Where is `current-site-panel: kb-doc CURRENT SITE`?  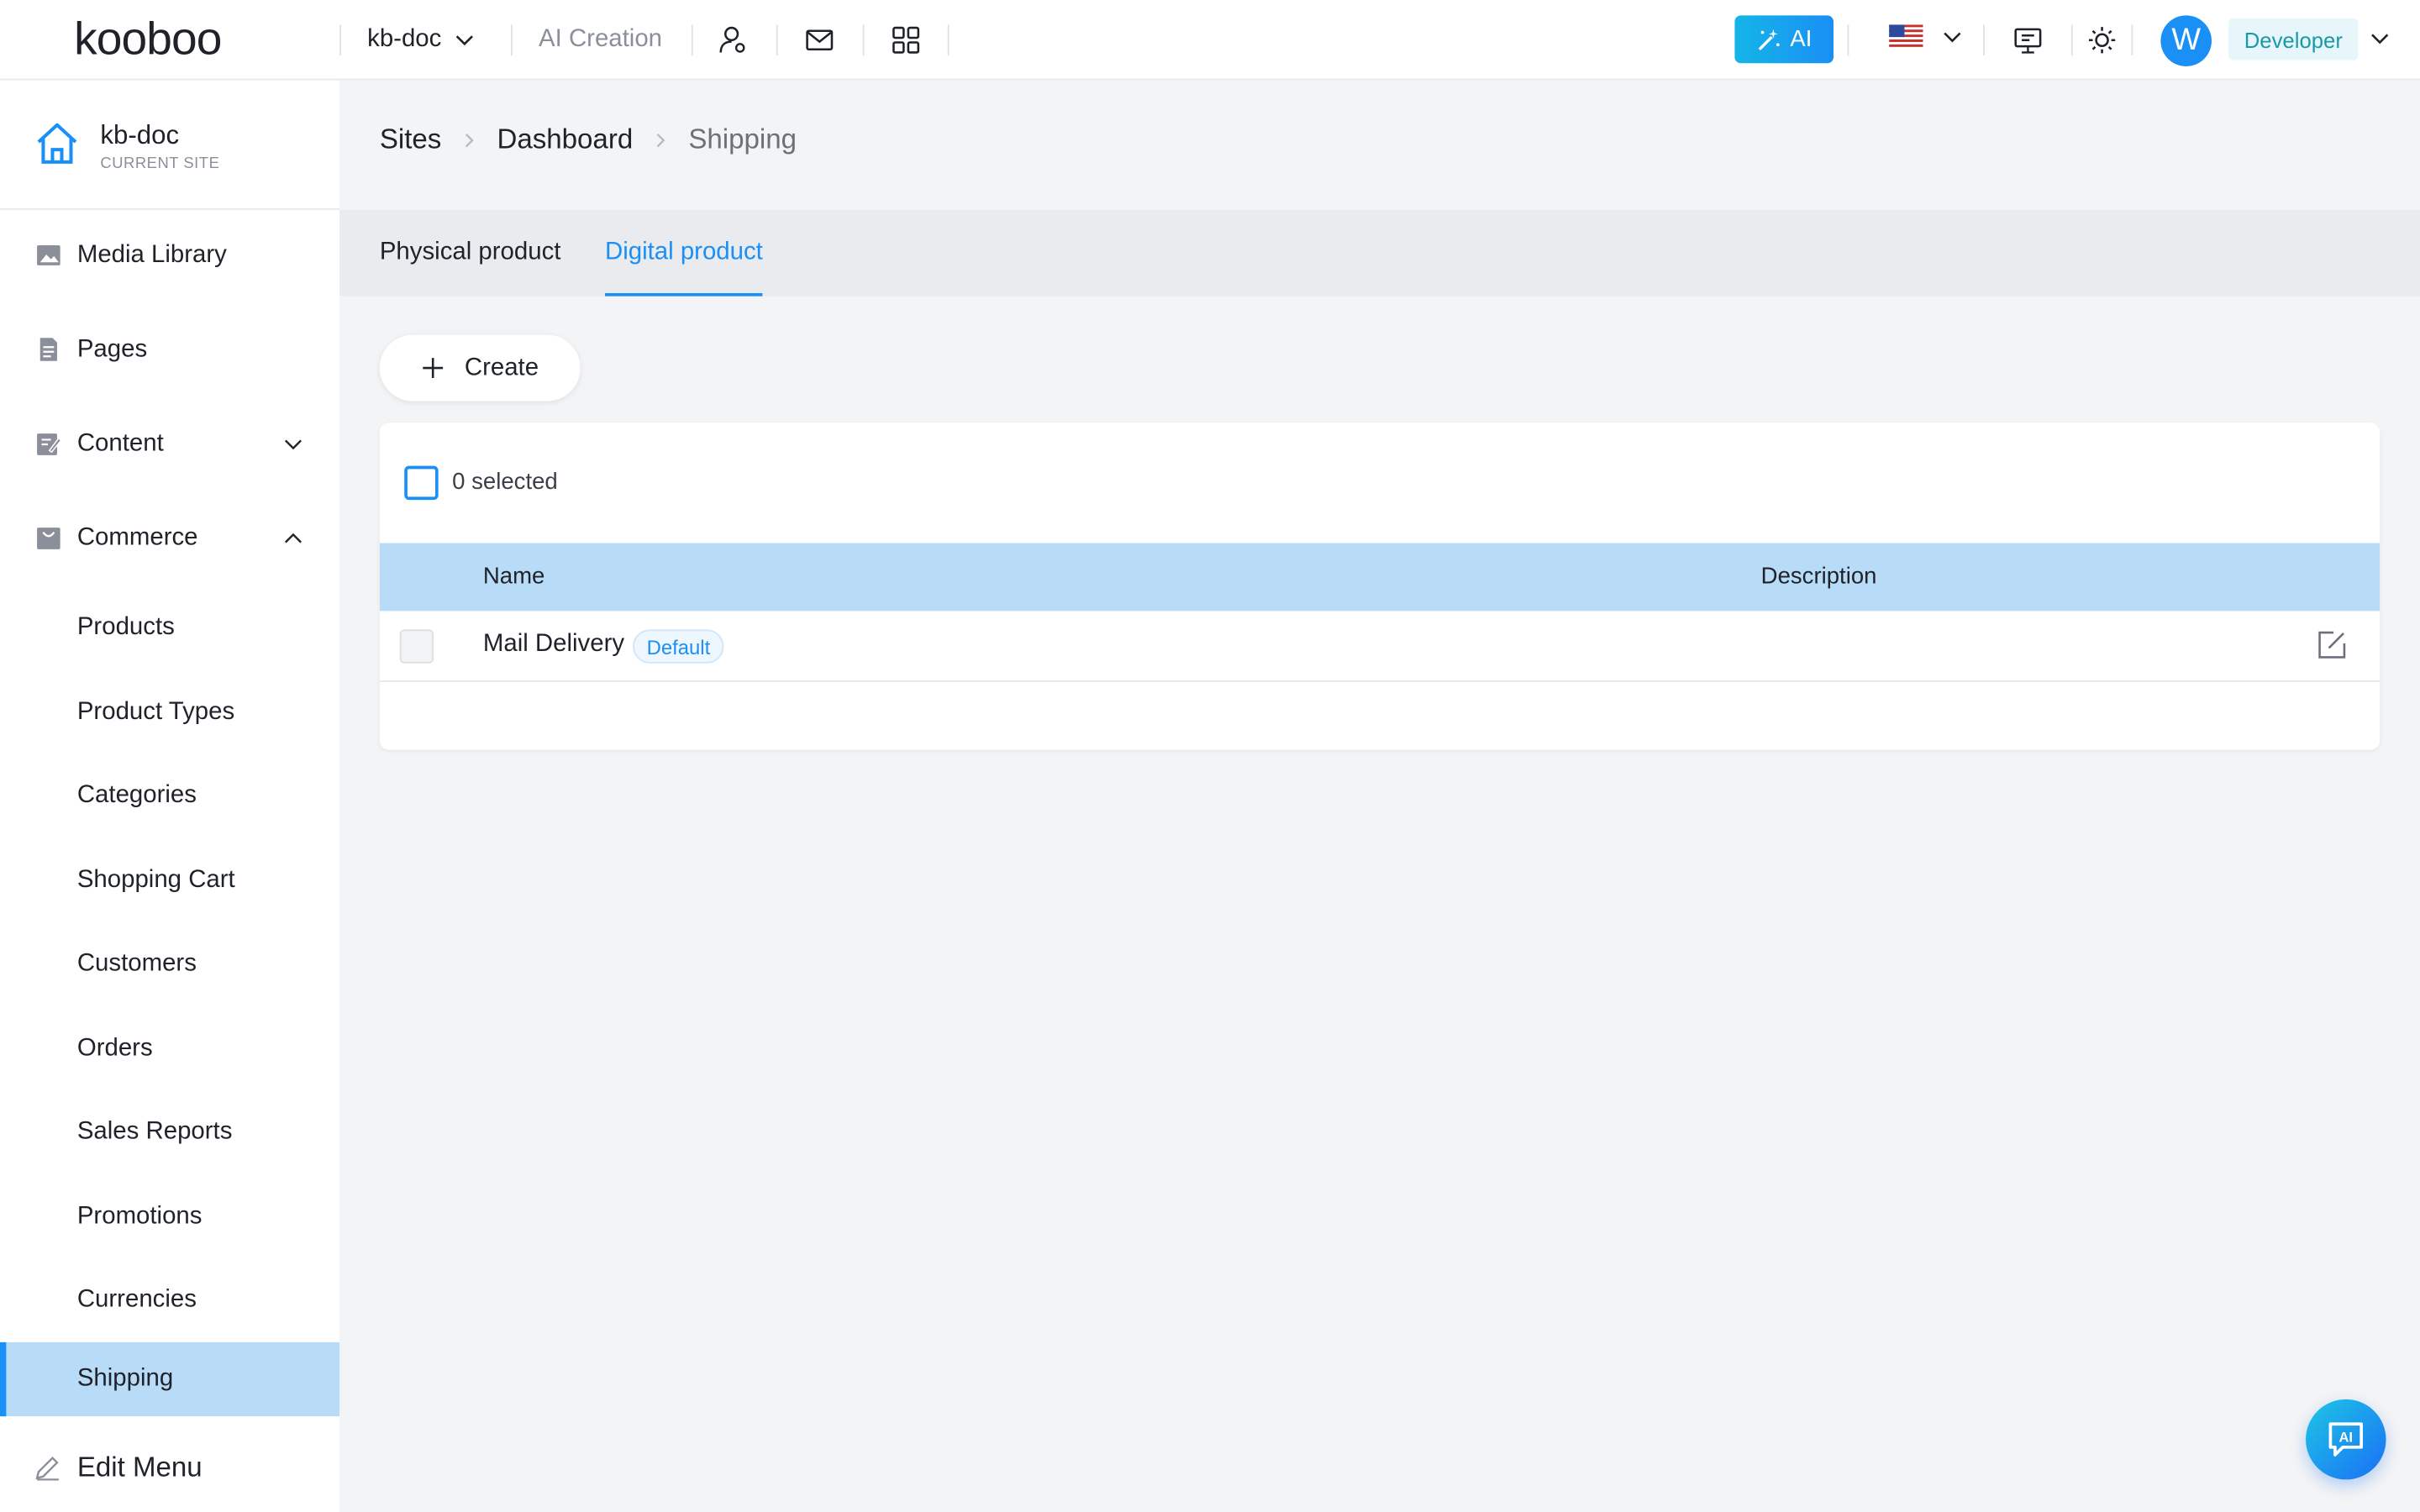 current-site-panel: kb-doc CURRENT SITE is located at coordinates (170, 145).